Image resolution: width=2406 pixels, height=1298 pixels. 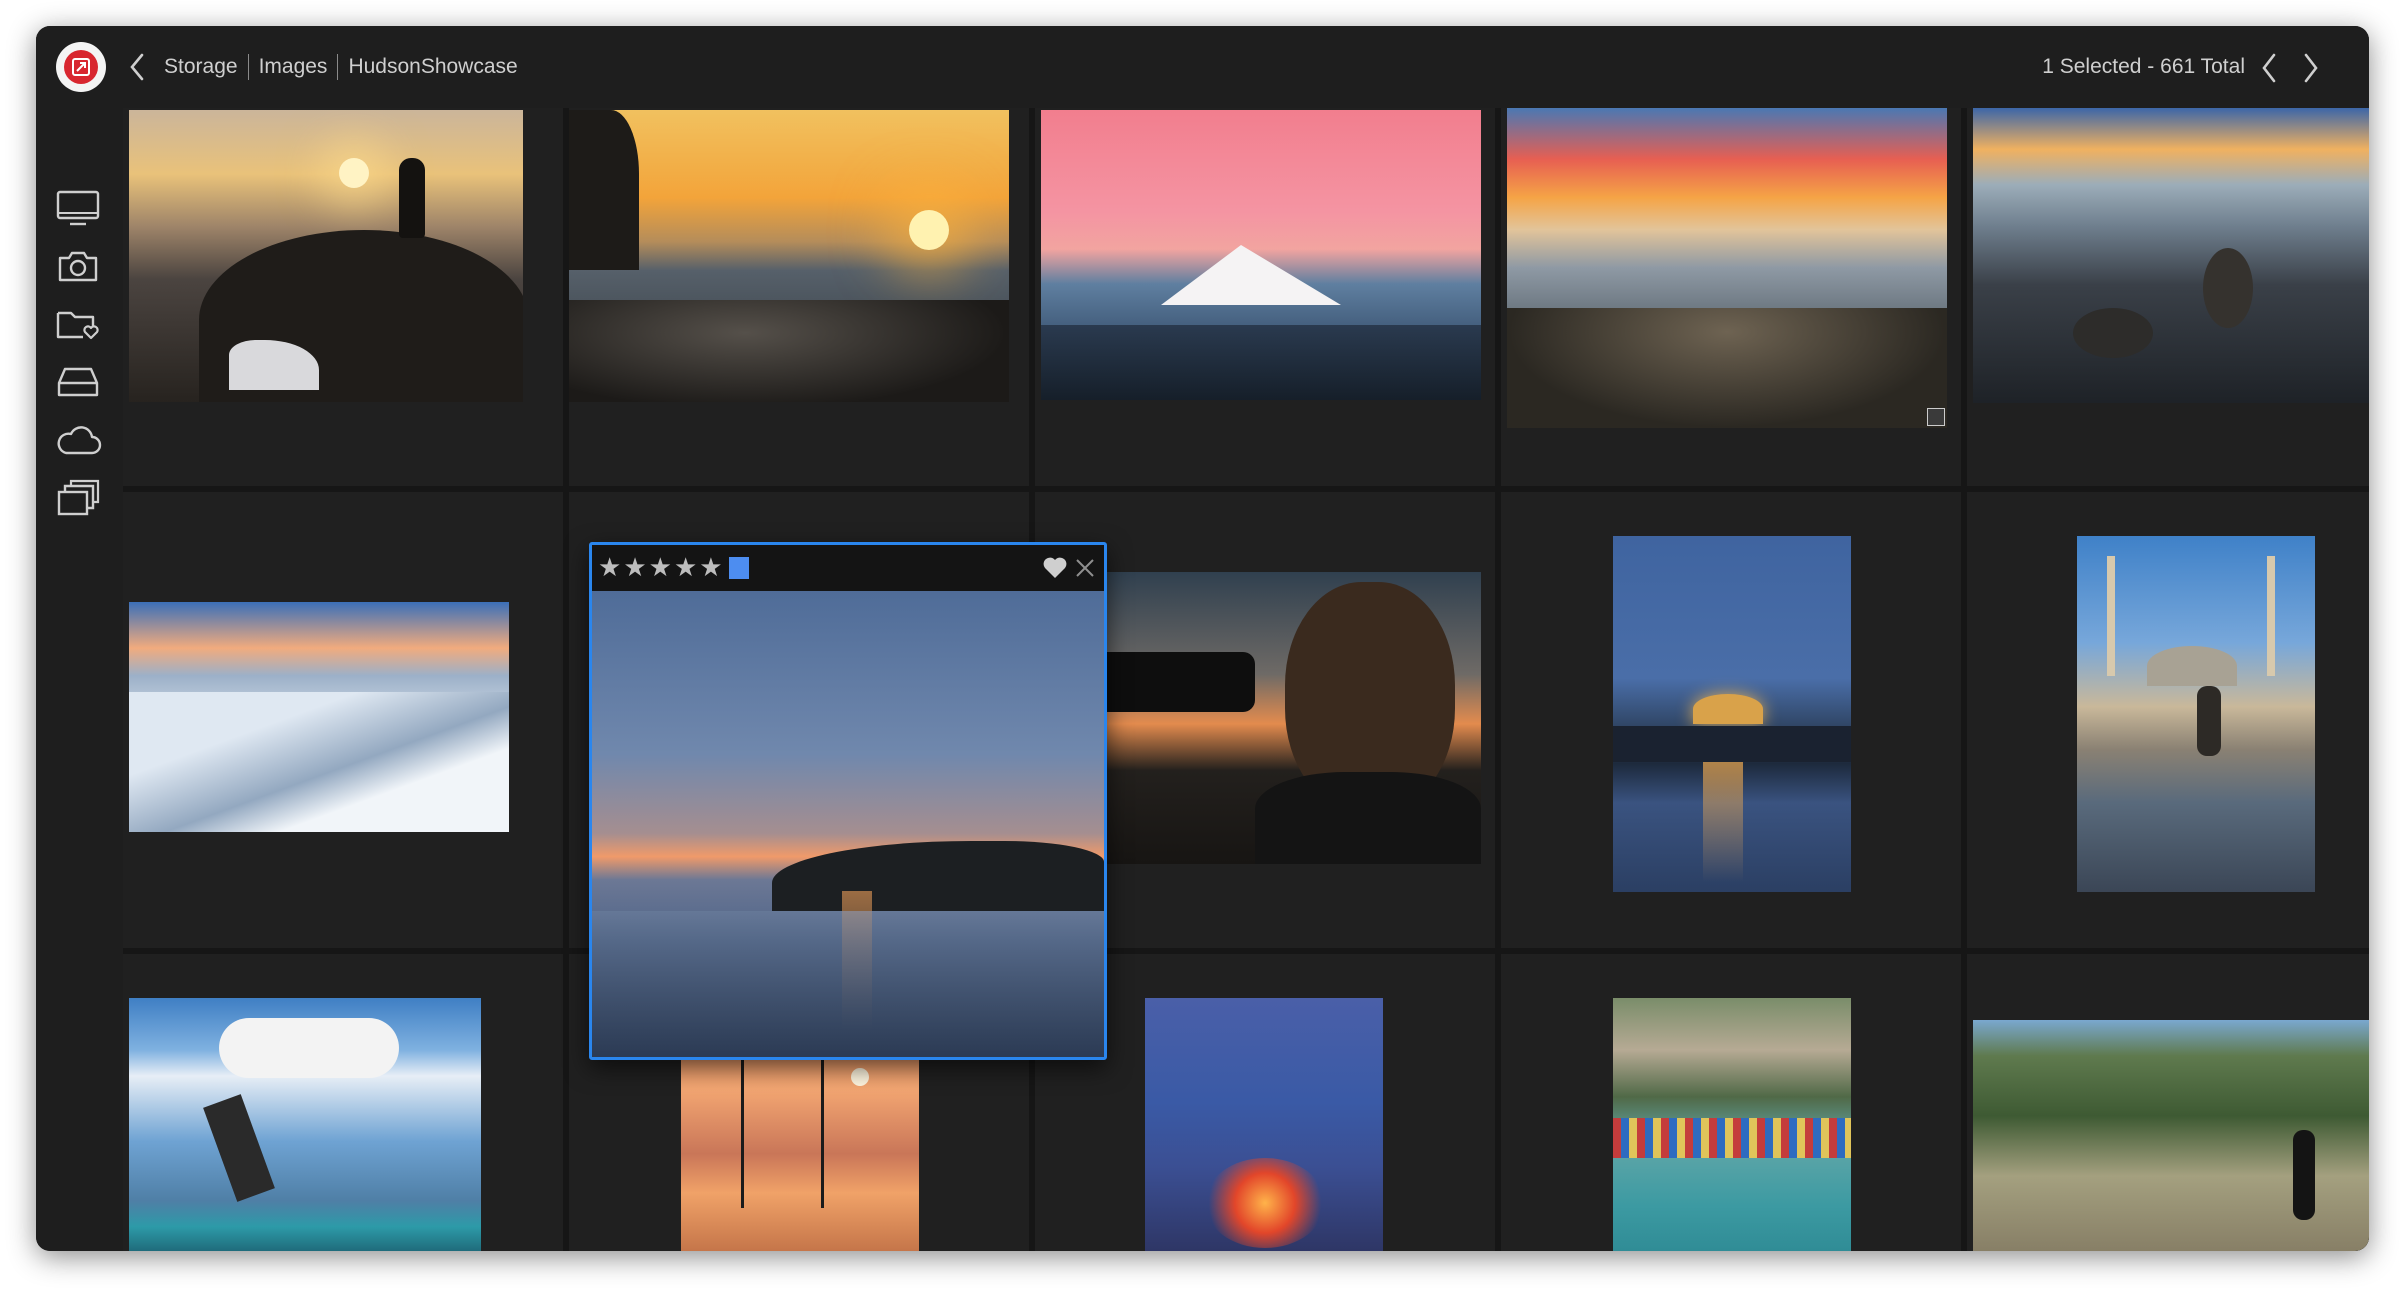 I want to click on thumbnail-kitesurfer, so click(x=305, y=1124).